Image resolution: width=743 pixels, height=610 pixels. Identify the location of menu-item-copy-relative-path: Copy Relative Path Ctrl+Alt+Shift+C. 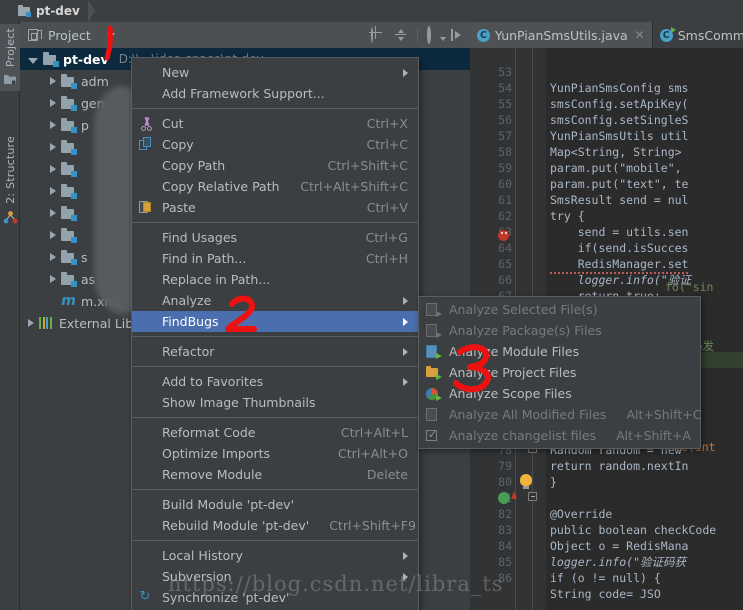
(275, 186).